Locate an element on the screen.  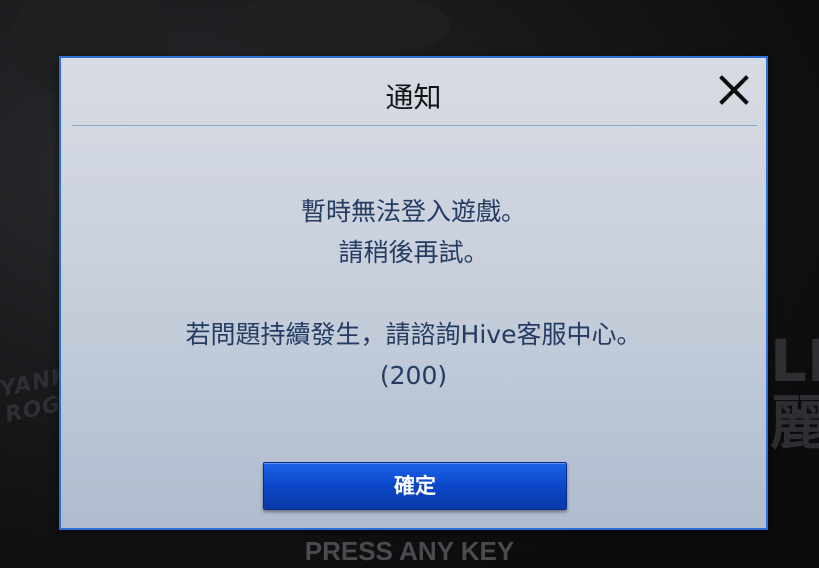
message-line-2: 請稍後再試。 is located at coordinates (413, 252).